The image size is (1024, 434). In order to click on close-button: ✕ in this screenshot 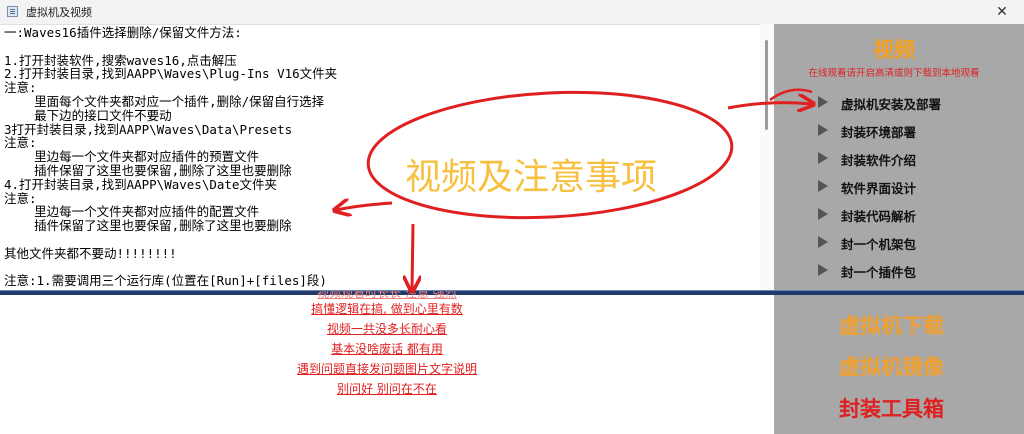, I will do `click(1002, 12)`.